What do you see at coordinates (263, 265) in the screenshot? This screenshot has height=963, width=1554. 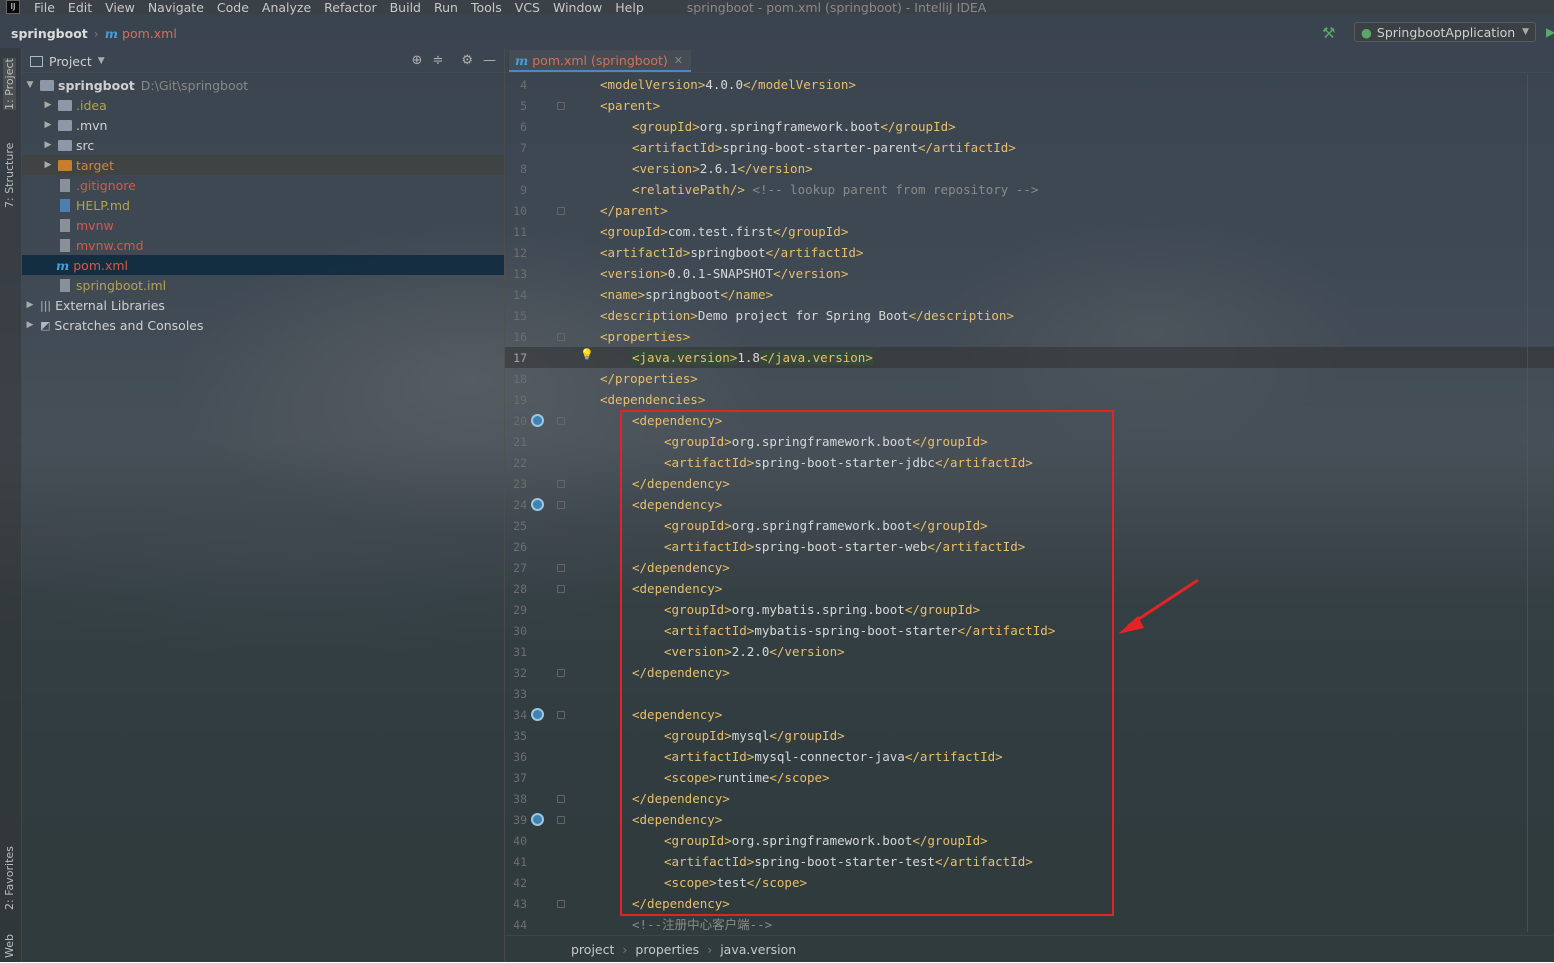 I see `tree-item-pom-xml: m pom.xml` at bounding box center [263, 265].